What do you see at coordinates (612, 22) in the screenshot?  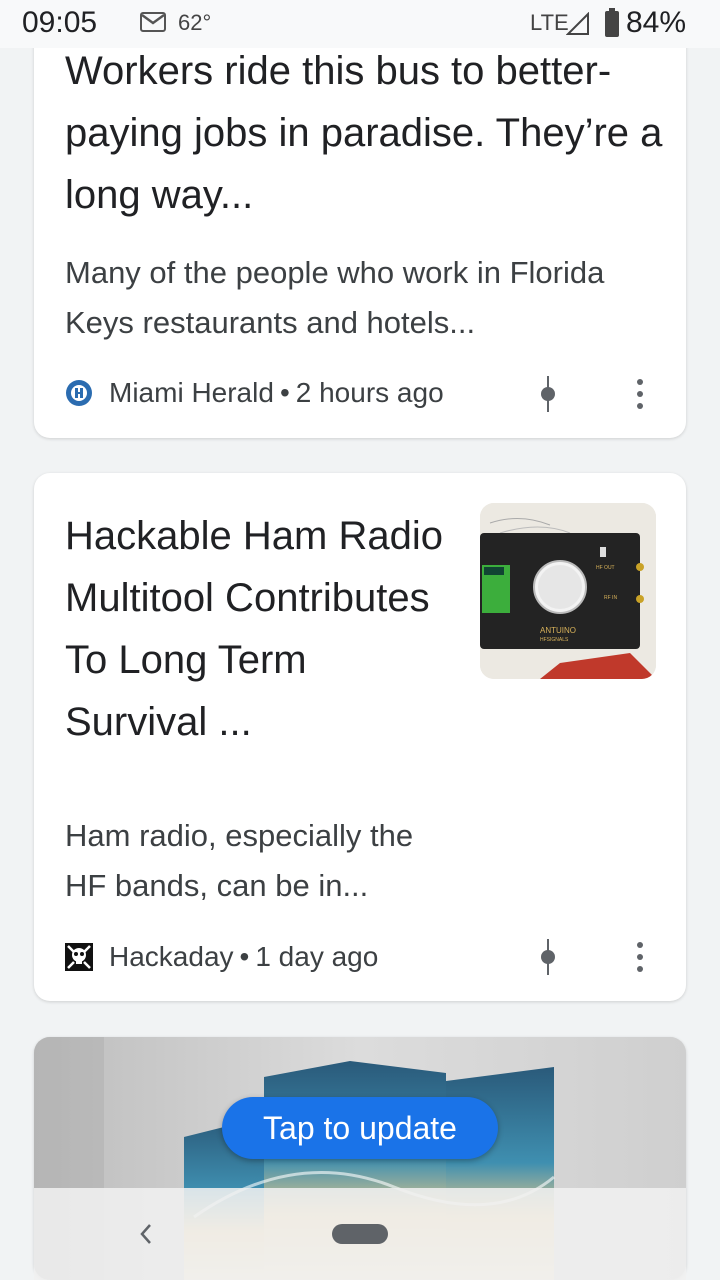 I see `battery-icon` at bounding box center [612, 22].